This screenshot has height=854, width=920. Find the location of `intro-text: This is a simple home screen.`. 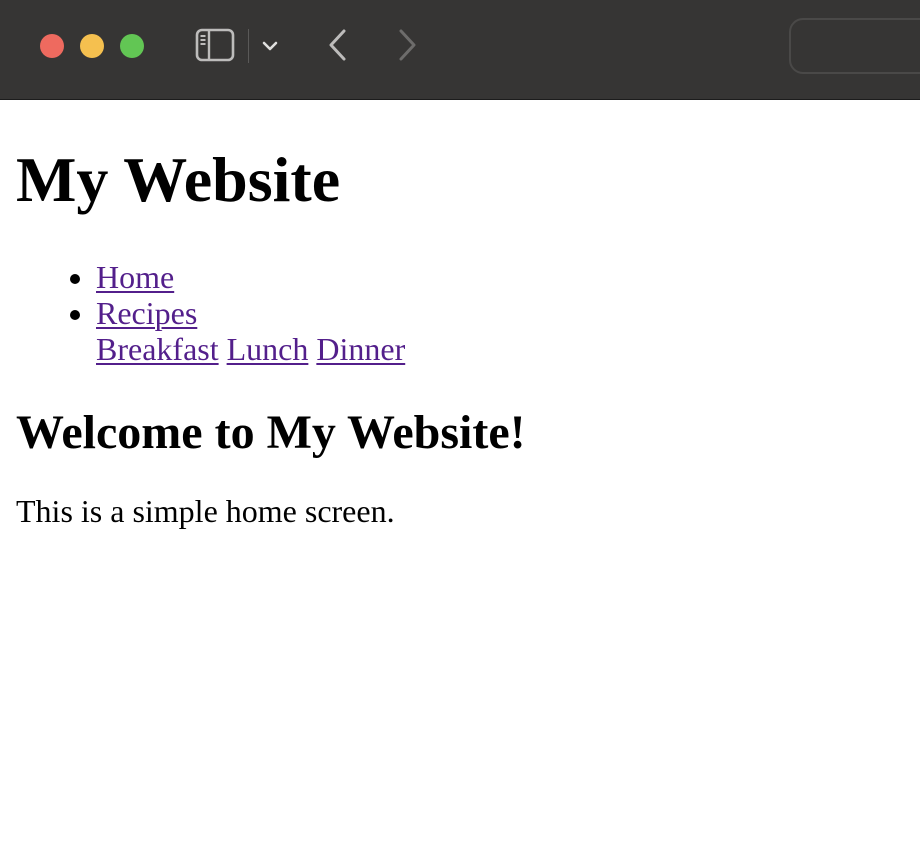

intro-text: This is a simple home screen. is located at coordinates (205, 511).